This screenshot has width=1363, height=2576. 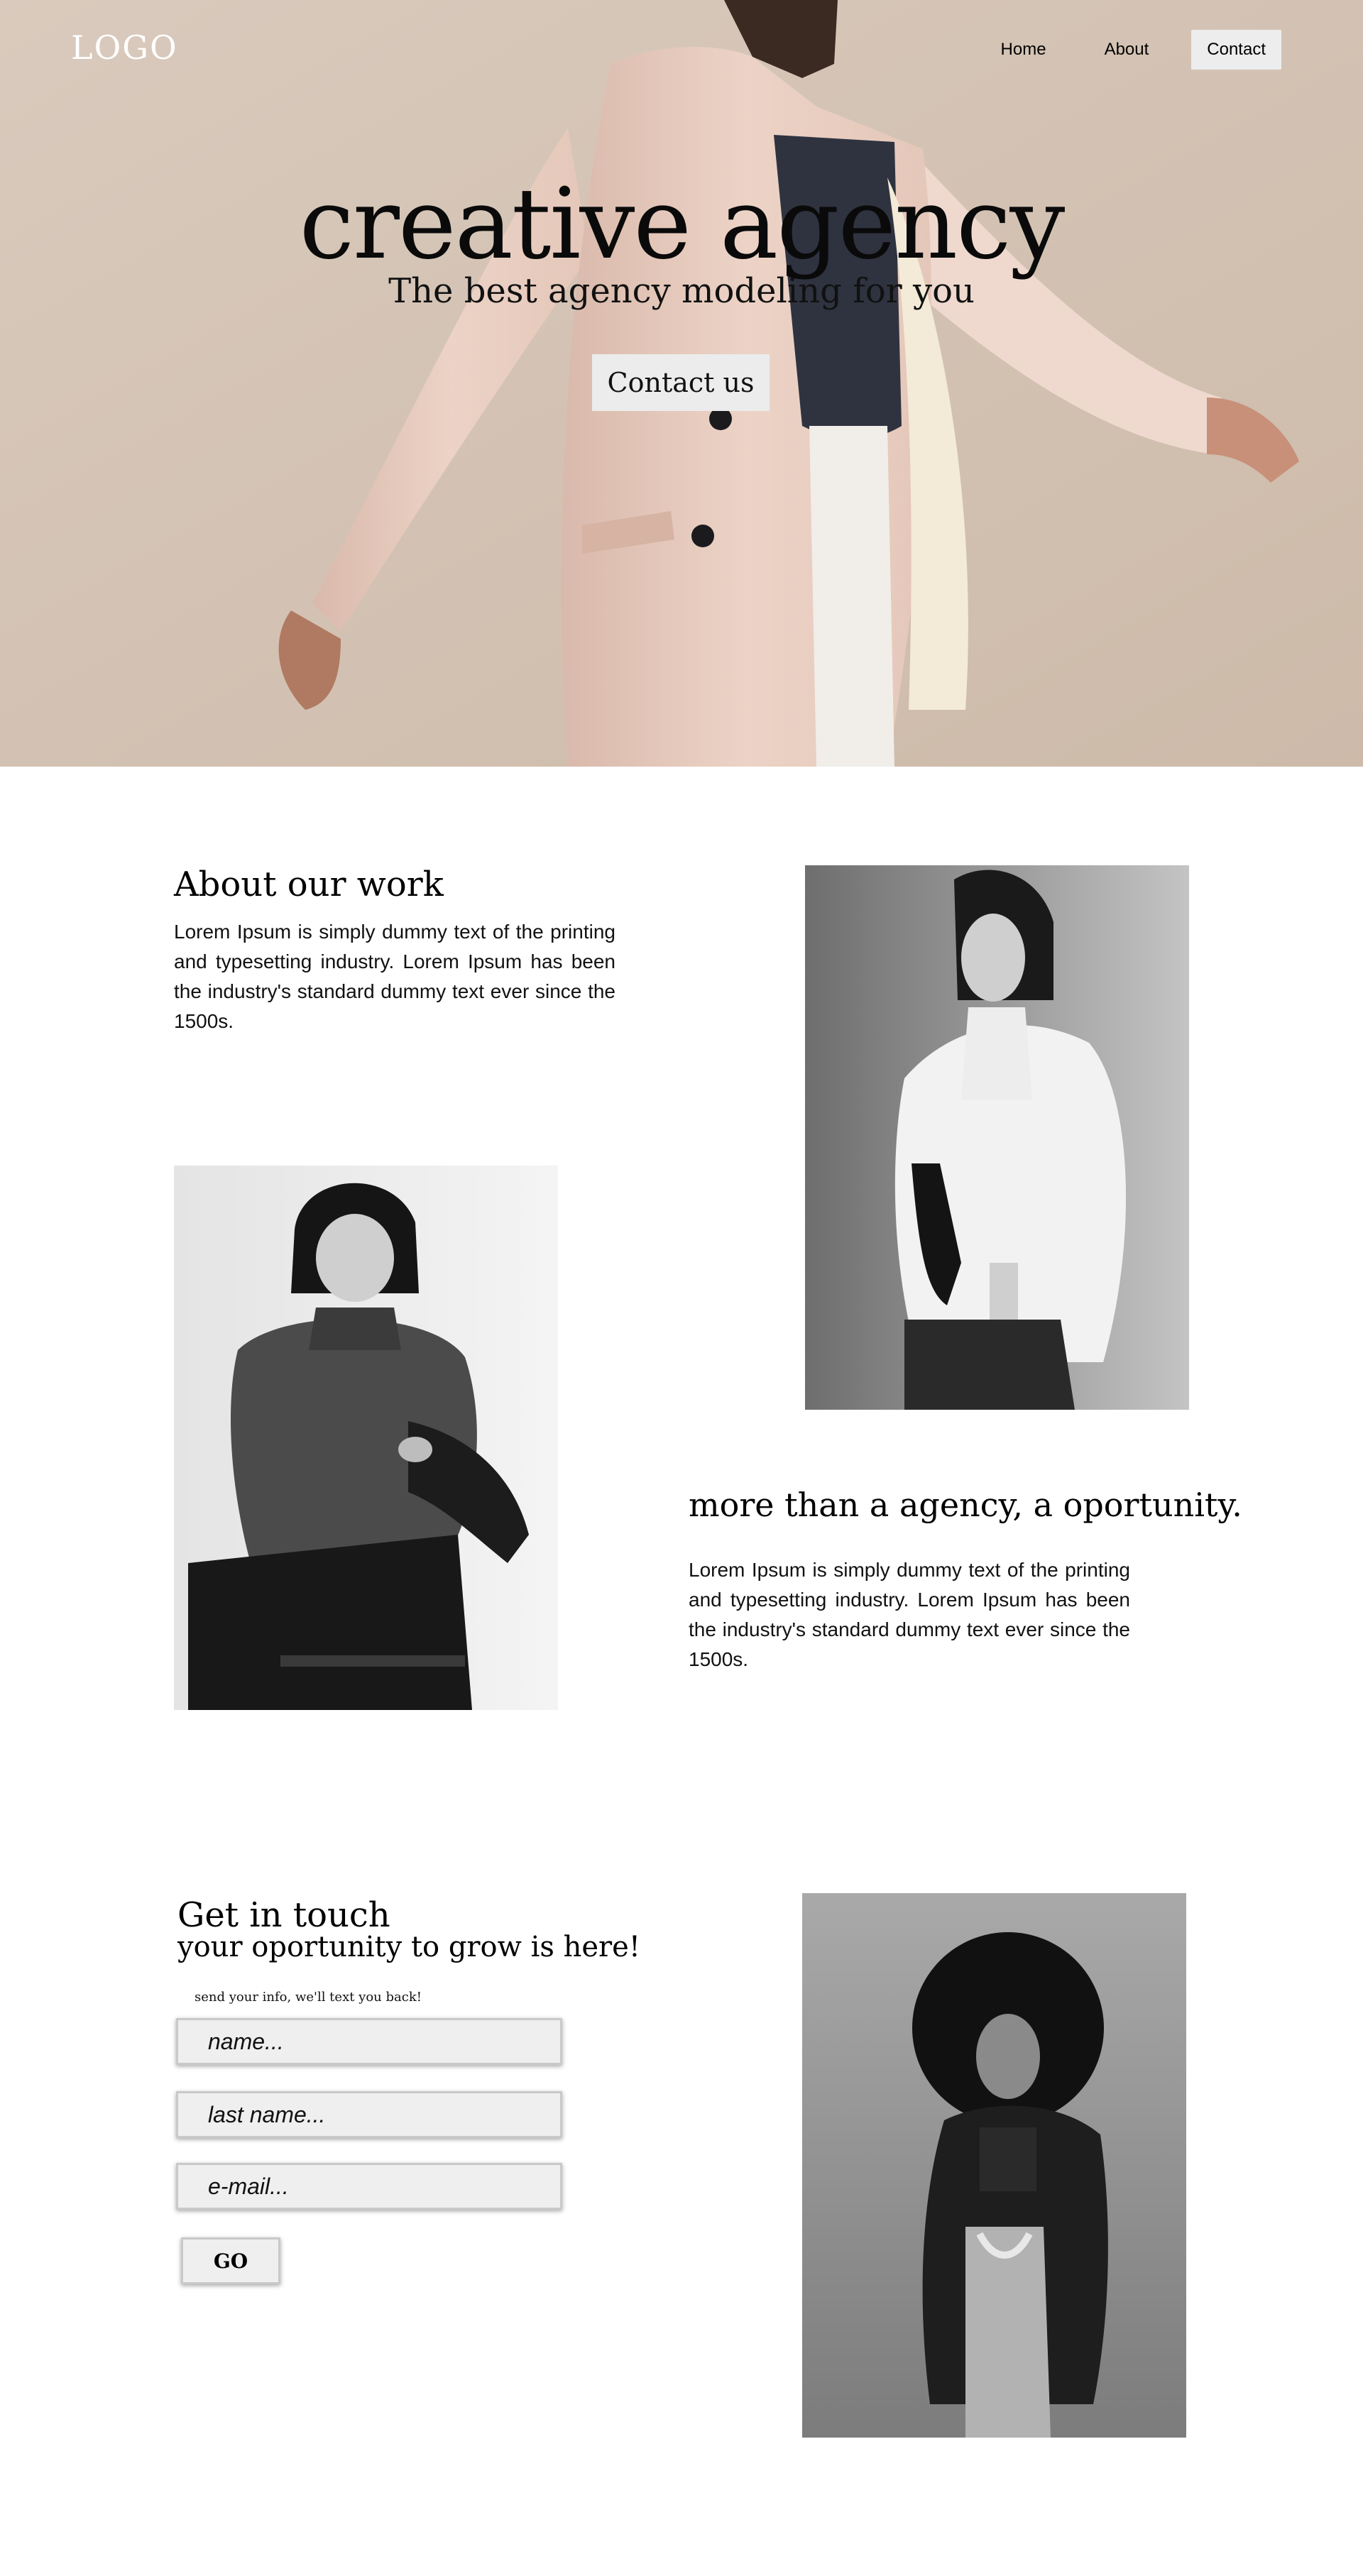 What do you see at coordinates (369, 2041) in the screenshot?
I see `name-input` at bounding box center [369, 2041].